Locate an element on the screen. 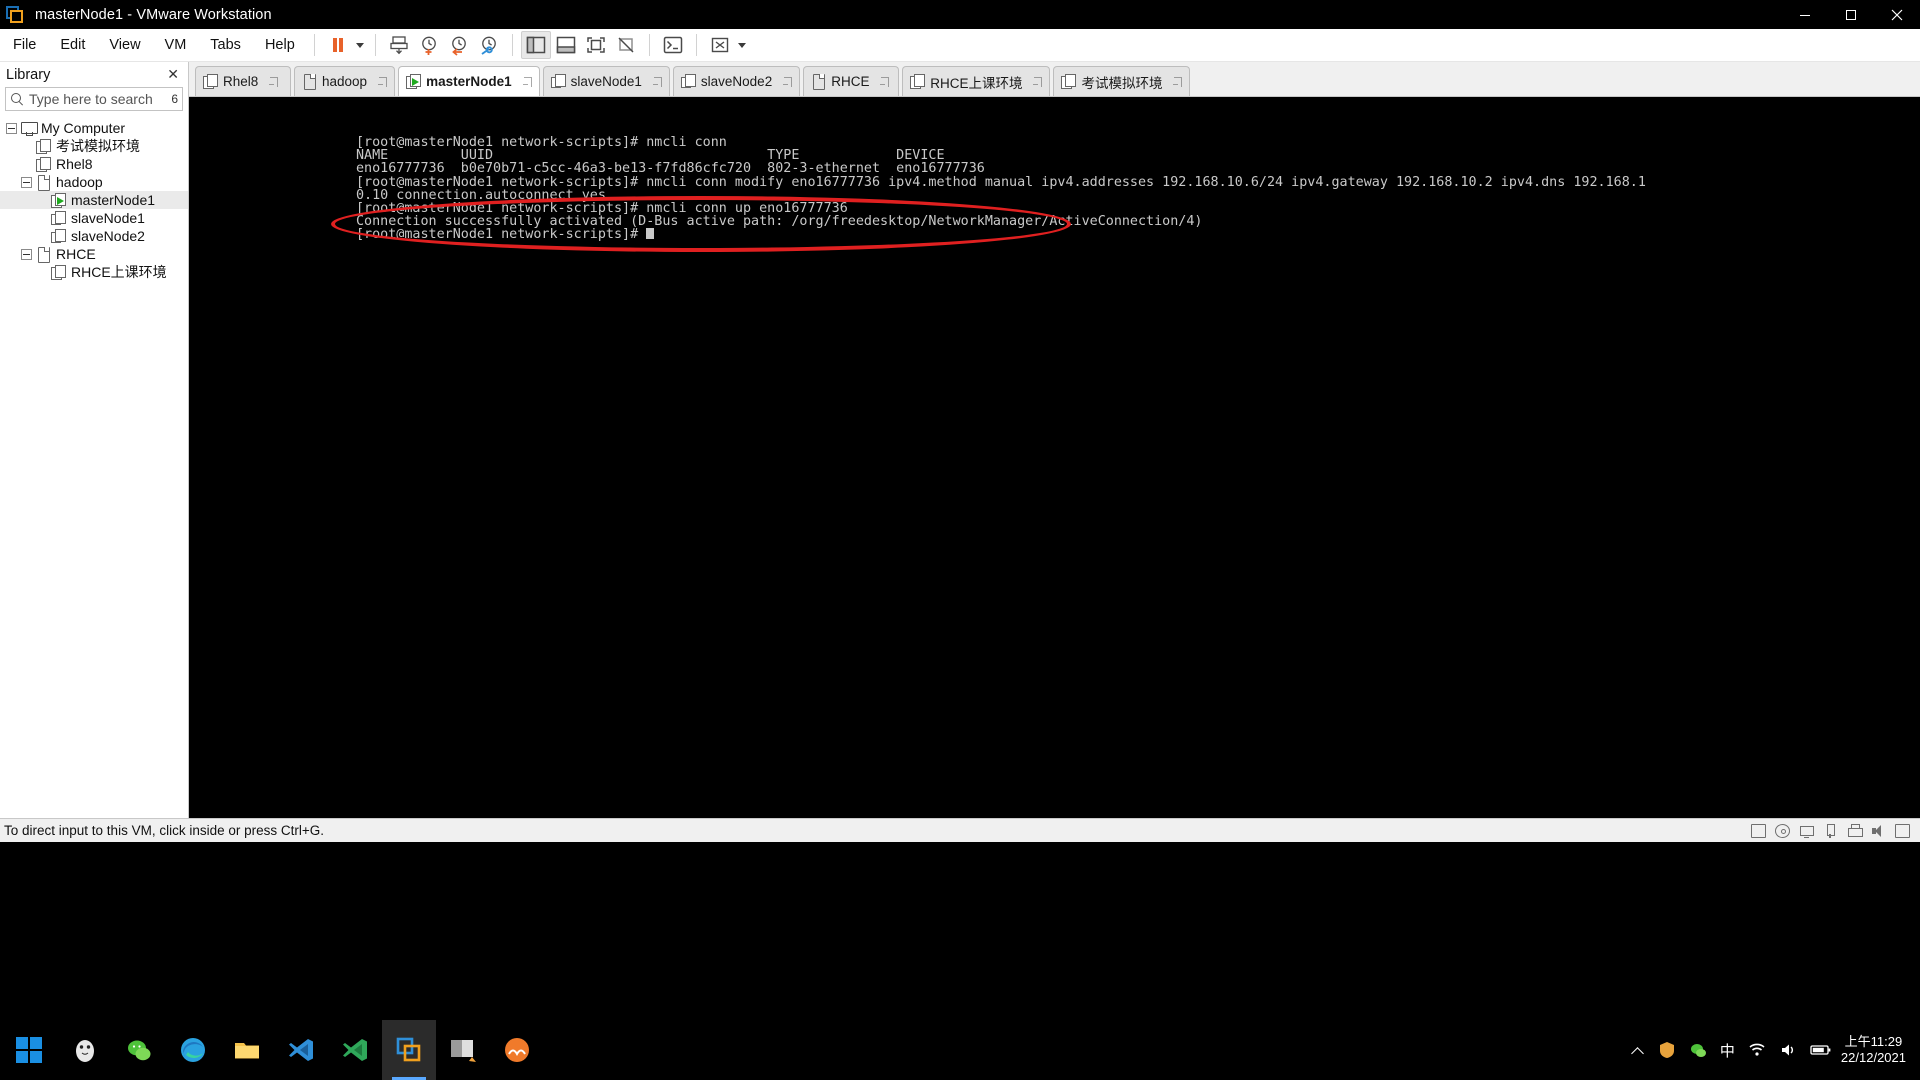 This screenshot has height=1080, width=1920. network-adapter-icon is located at coordinates (1806, 831).